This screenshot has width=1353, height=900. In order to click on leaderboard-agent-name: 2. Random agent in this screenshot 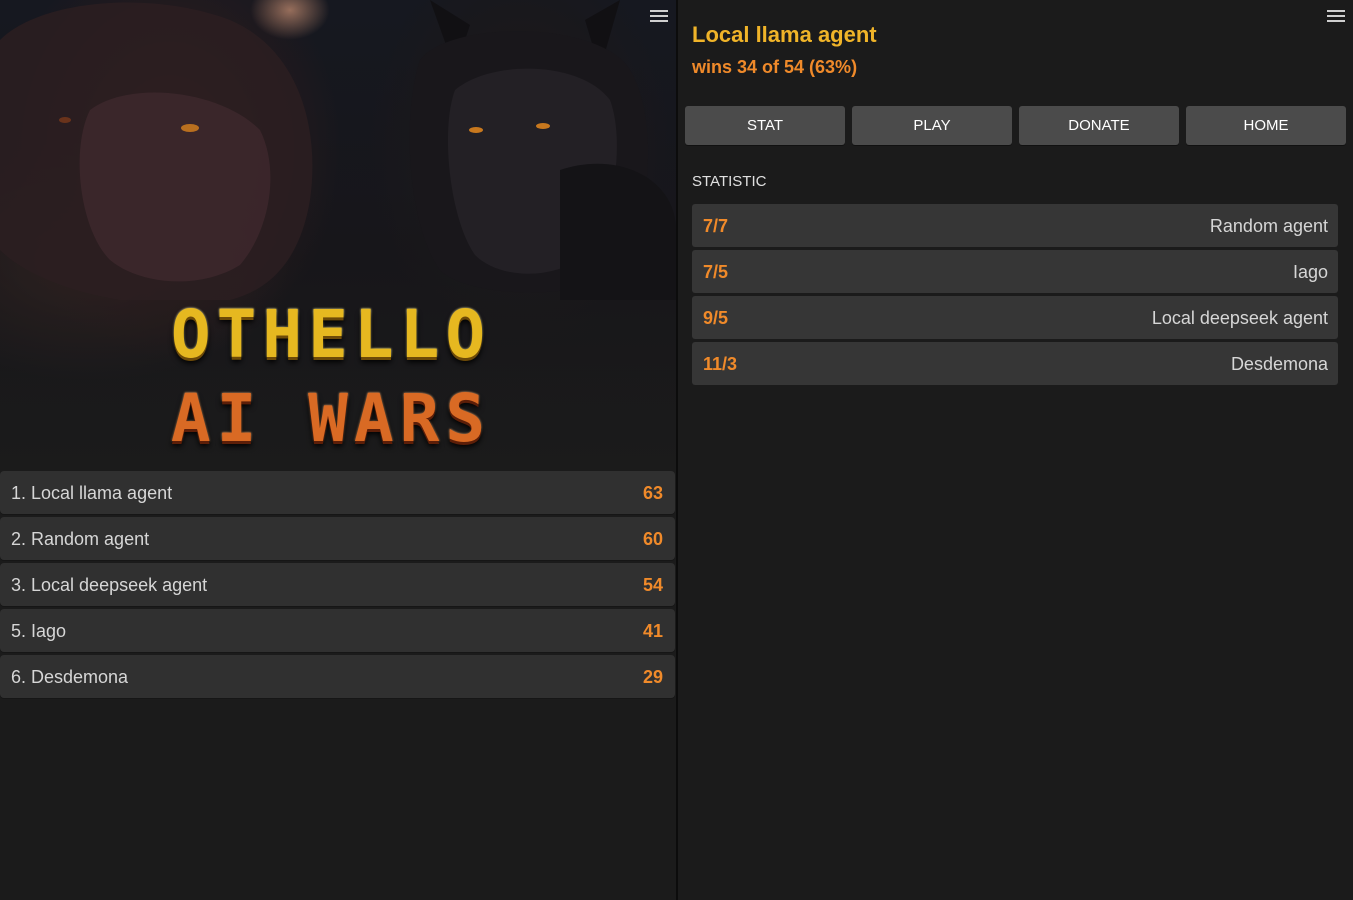, I will do `click(80, 539)`.